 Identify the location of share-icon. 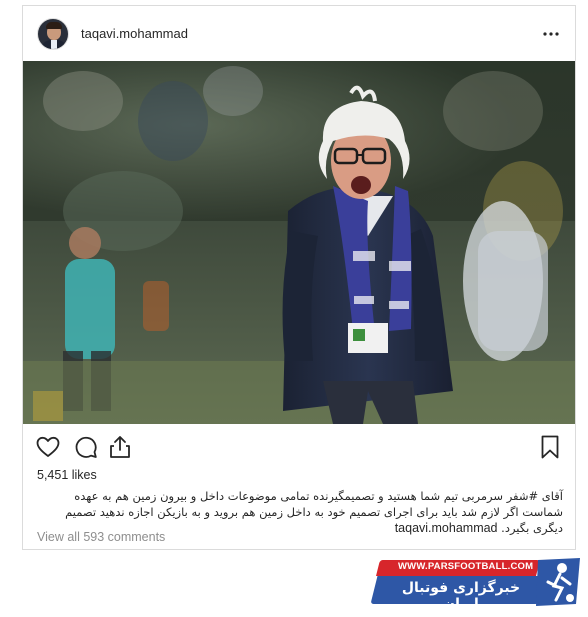
(120, 447).